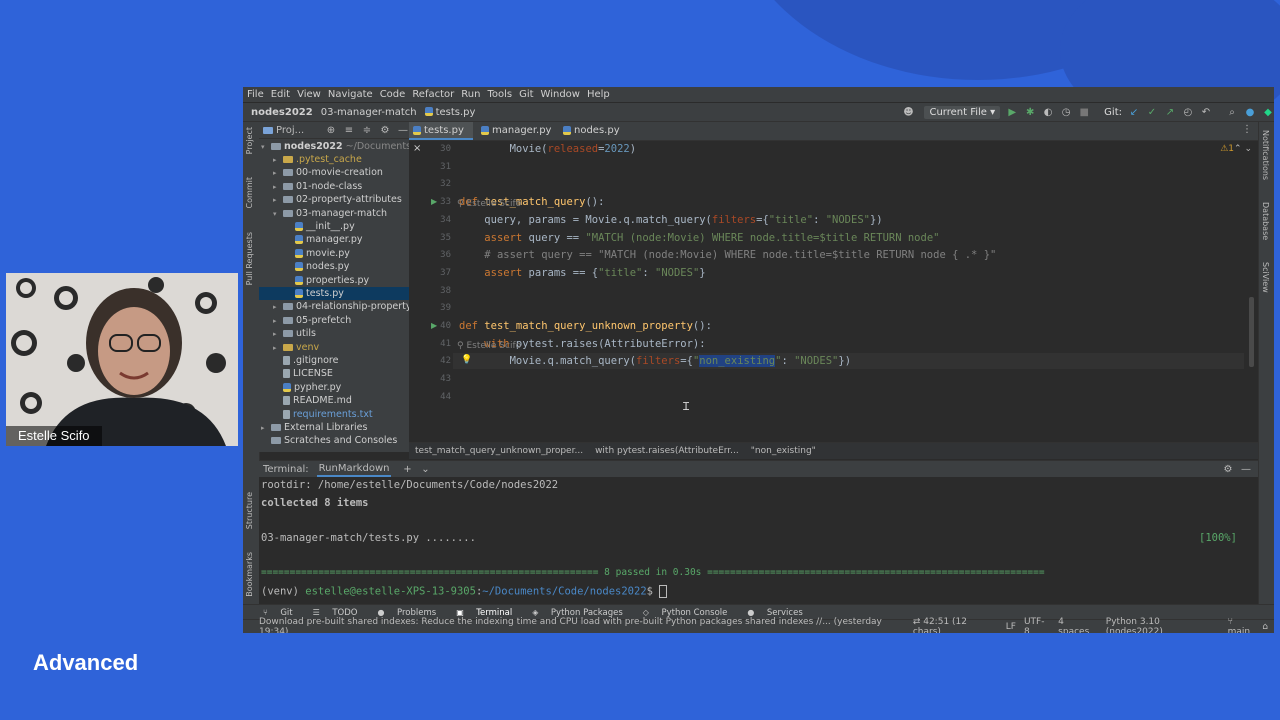 This screenshot has height=720, width=1280. What do you see at coordinates (296, 347) in the screenshot?
I see `tree-item: ▸ venv` at bounding box center [296, 347].